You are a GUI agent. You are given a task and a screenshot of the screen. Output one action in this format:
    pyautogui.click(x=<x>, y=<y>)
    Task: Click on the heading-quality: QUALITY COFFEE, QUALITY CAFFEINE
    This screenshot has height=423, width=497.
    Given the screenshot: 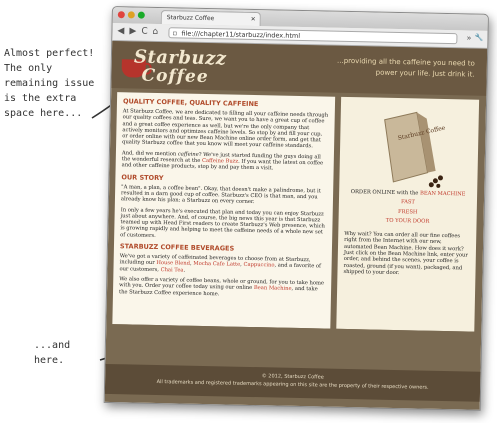 What is the action you would take?
    pyautogui.click(x=190, y=103)
    